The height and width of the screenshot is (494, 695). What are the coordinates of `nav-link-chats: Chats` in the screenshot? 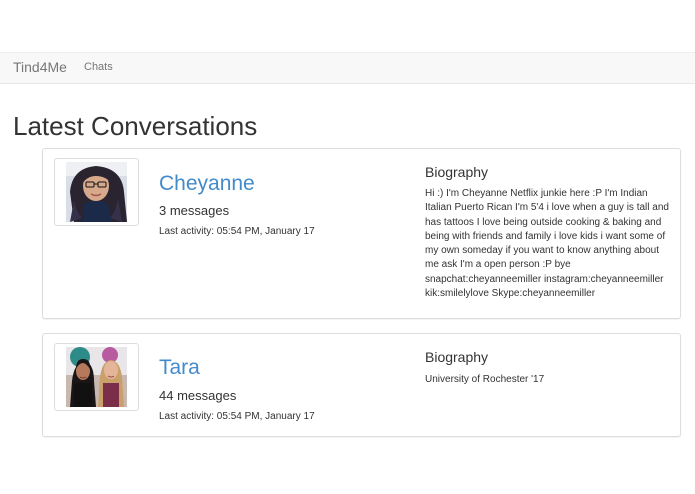 It's located at (98, 67).